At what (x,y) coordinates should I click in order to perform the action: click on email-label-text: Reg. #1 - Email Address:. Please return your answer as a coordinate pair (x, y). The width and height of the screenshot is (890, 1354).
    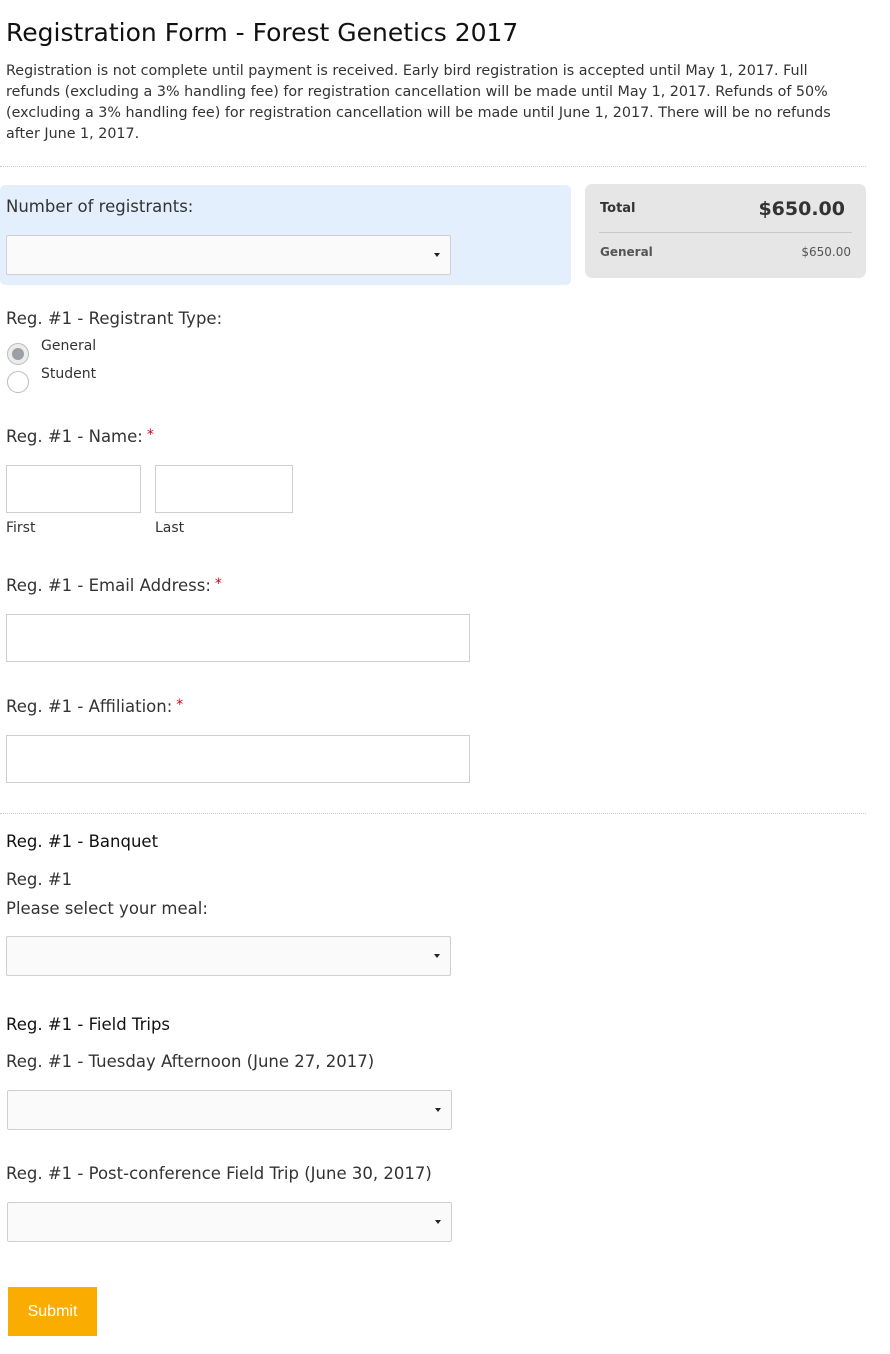
    Looking at the image, I should click on (108, 585).